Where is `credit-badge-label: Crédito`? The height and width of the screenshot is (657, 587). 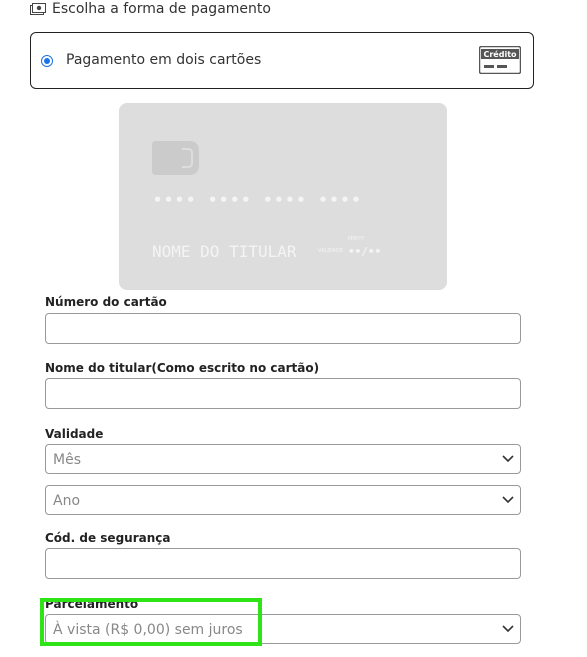 credit-badge-label: Crédito is located at coordinates (500, 54).